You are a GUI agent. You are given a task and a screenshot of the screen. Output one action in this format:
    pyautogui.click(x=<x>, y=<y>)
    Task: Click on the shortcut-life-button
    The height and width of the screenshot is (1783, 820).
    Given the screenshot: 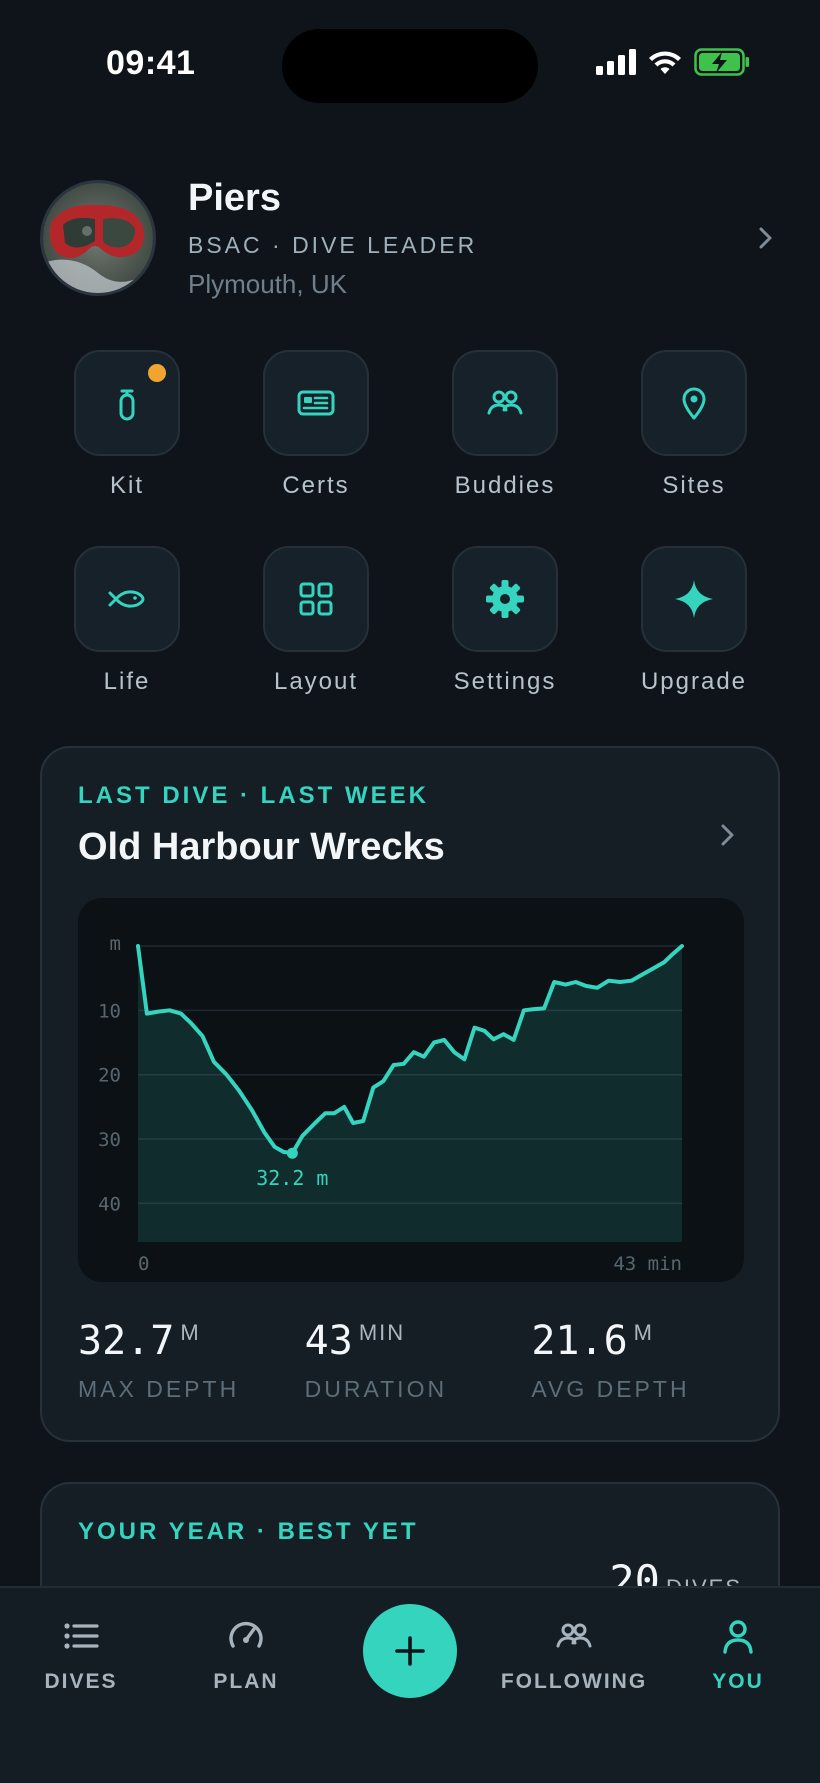 What is the action you would take?
    pyautogui.click(x=127, y=599)
    